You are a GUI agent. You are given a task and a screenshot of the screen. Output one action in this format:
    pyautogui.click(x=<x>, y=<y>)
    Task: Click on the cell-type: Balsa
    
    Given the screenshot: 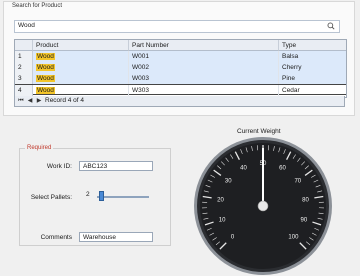 What is the action you would take?
    pyautogui.click(x=312, y=56)
    